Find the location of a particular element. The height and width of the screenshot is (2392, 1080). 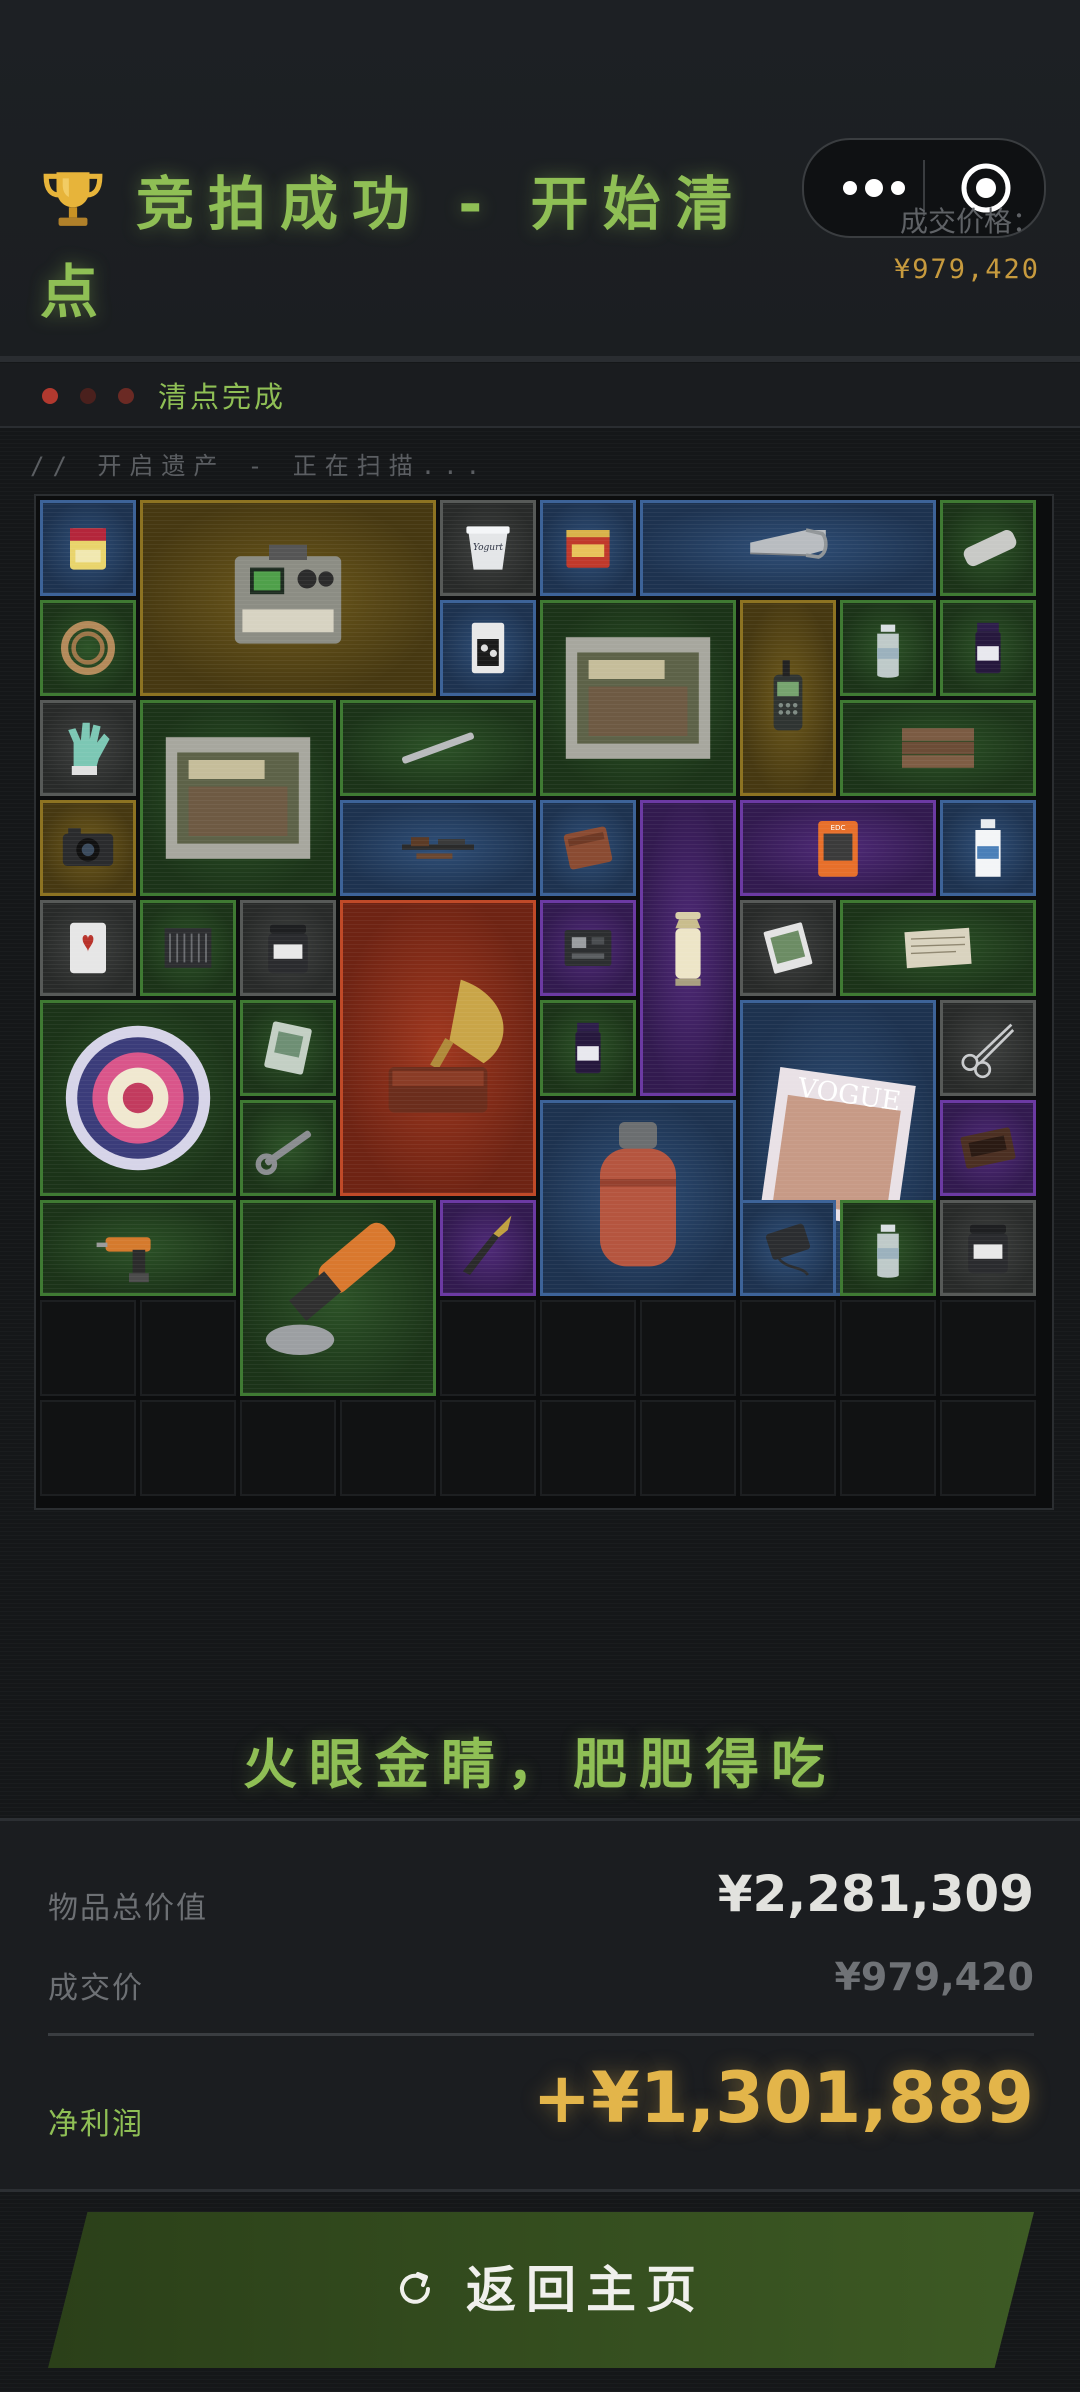

inventory-item-rifle-parts is located at coordinates (438, 848).